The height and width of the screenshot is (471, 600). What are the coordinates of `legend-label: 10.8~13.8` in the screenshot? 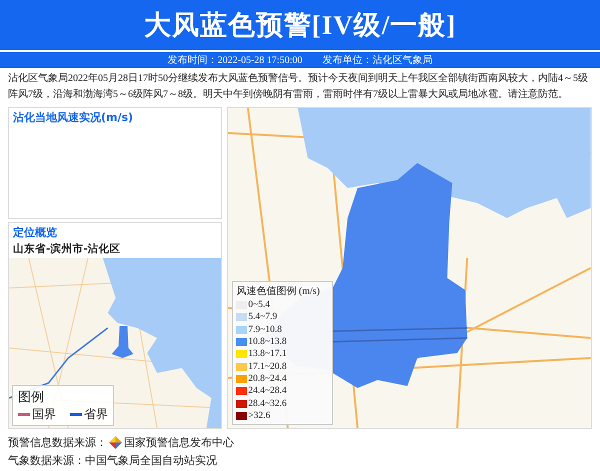 It's located at (267, 342).